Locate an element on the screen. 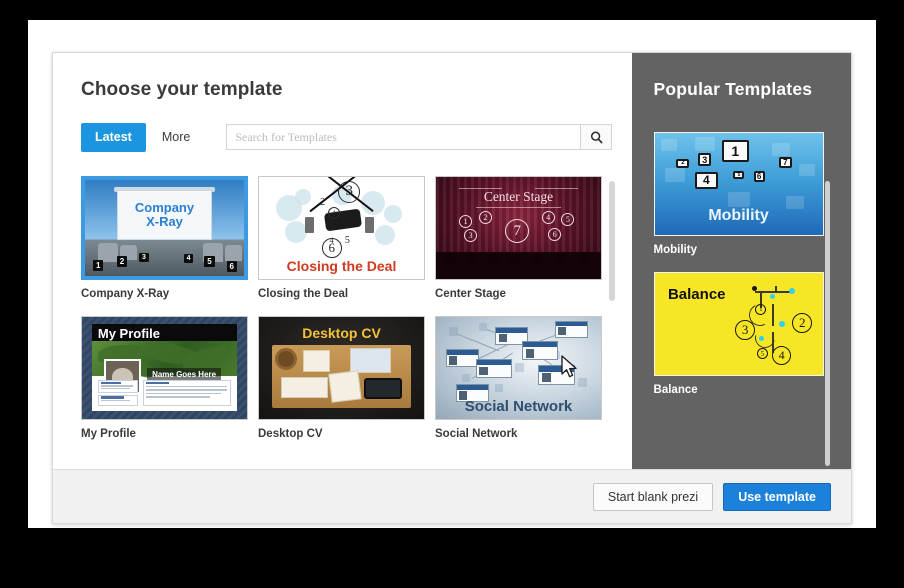 Image resolution: width=904 pixels, height=588 pixels. template-thumbnail: Desktop CV is located at coordinates (341, 367).